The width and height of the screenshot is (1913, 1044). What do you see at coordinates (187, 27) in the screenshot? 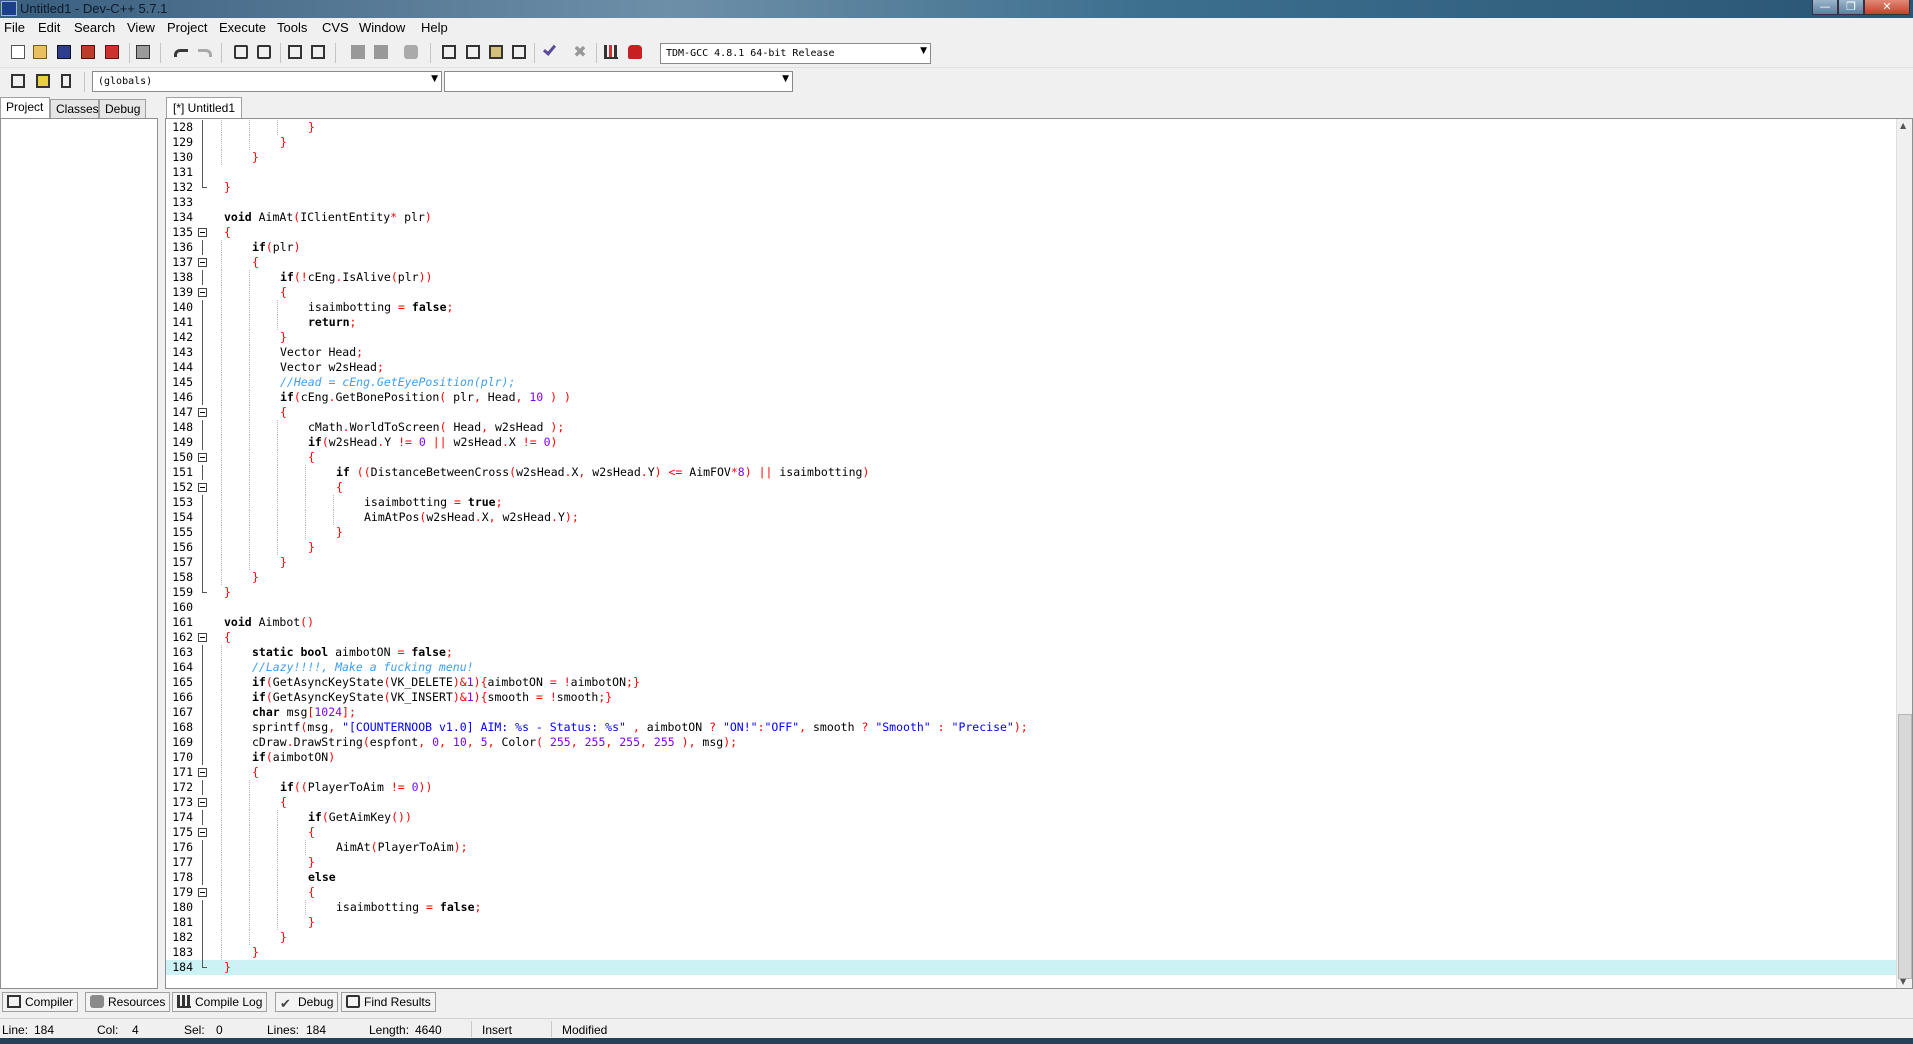
I see `menu-project: Project` at bounding box center [187, 27].